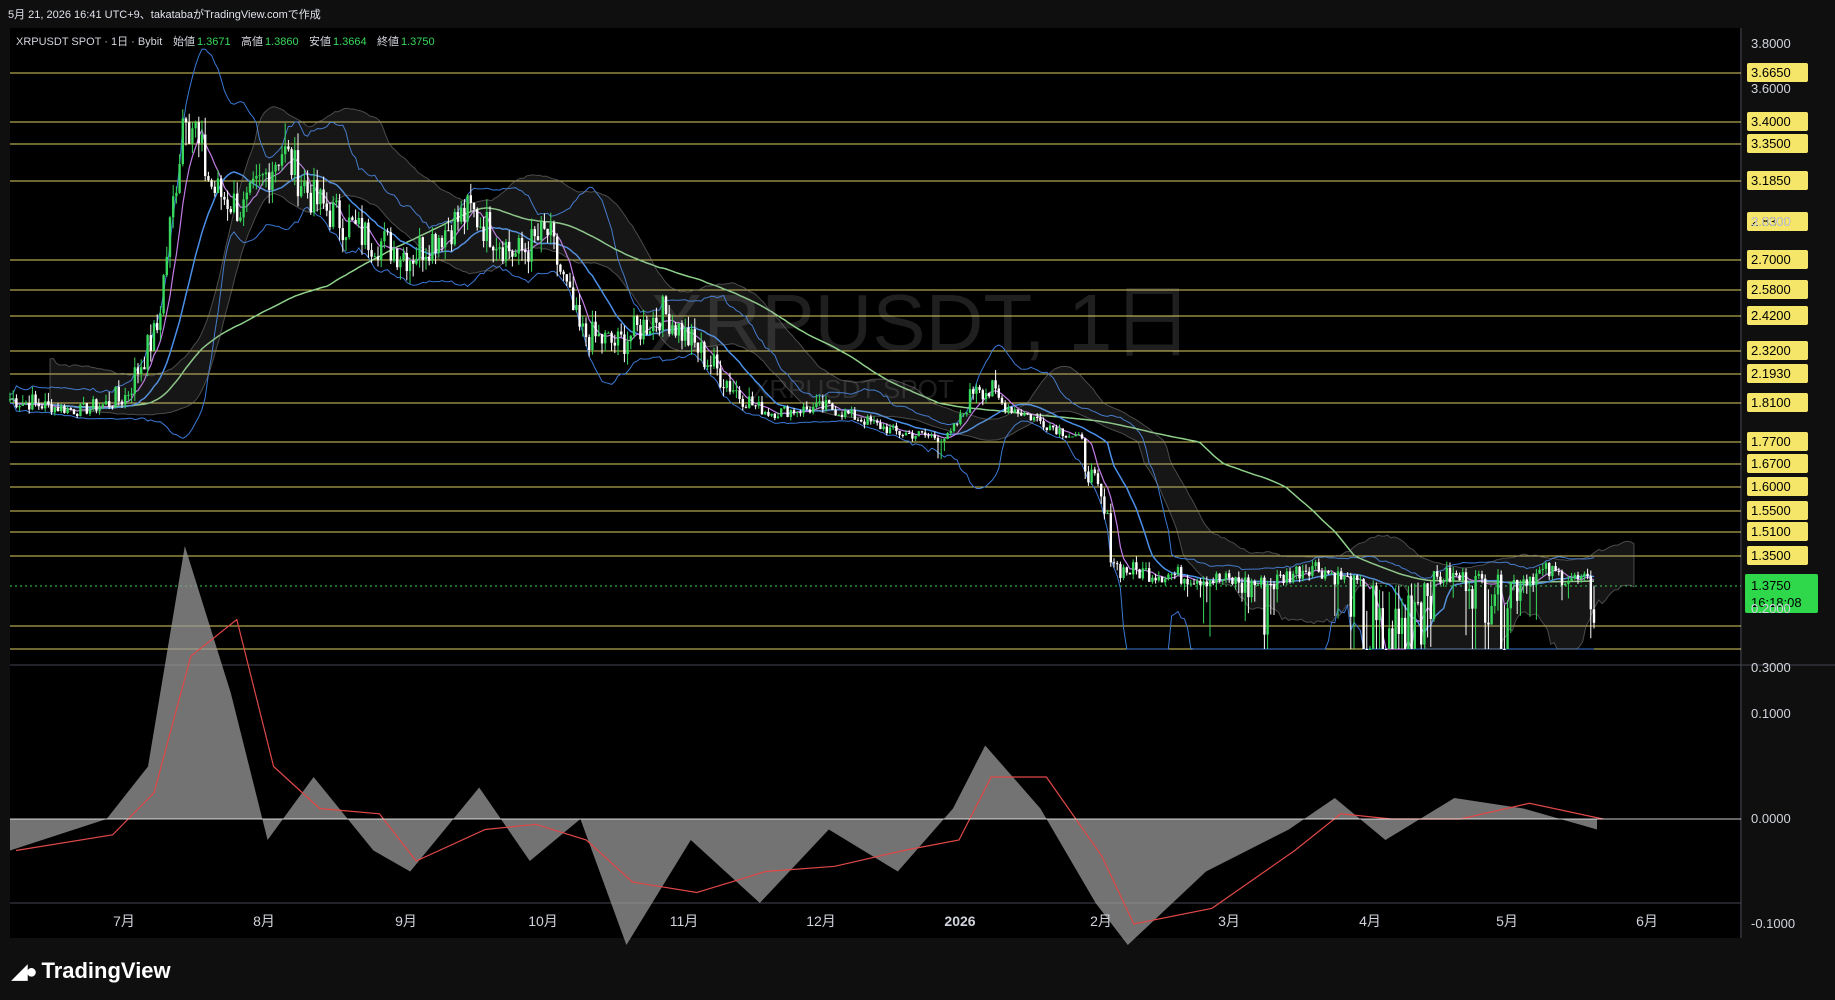 The height and width of the screenshot is (1000, 1835). What do you see at coordinates (106, 970) in the screenshot?
I see `brand-name: TradingView` at bounding box center [106, 970].